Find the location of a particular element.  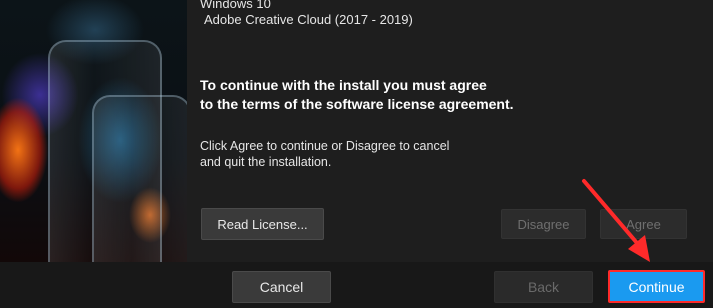

artwork-jar-right is located at coordinates (139, 178).